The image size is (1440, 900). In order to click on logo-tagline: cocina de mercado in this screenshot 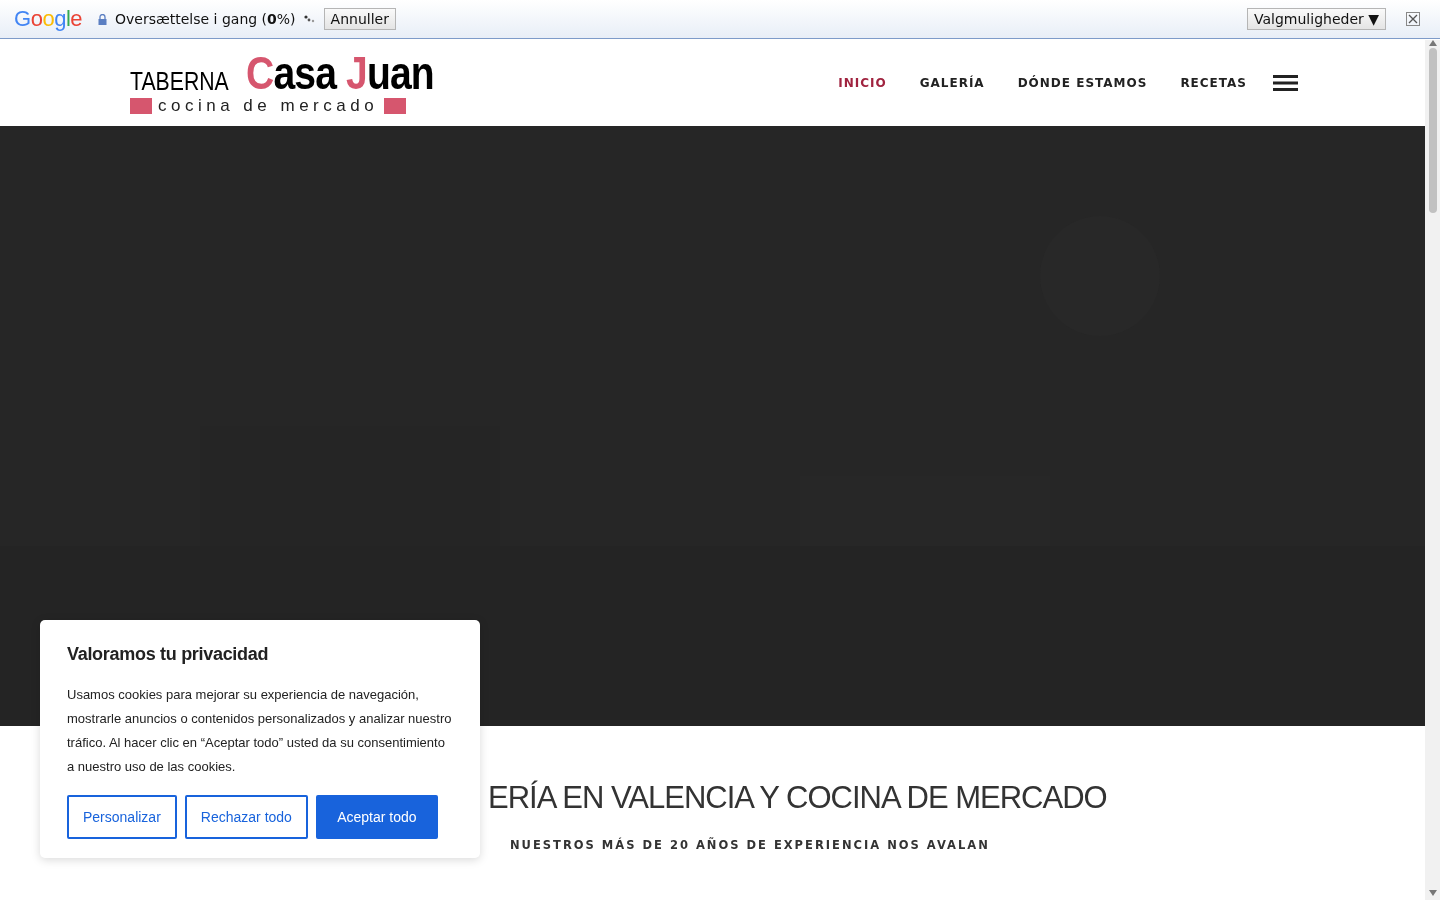, I will do `click(268, 106)`.